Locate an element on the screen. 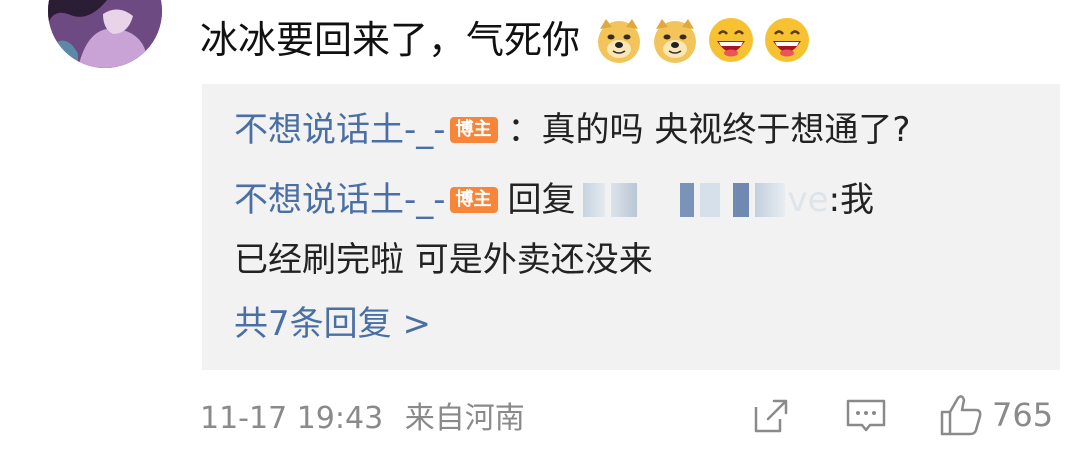  reply-text-continued: 已经刷完啦 可是外卖还没来 is located at coordinates (443, 260).